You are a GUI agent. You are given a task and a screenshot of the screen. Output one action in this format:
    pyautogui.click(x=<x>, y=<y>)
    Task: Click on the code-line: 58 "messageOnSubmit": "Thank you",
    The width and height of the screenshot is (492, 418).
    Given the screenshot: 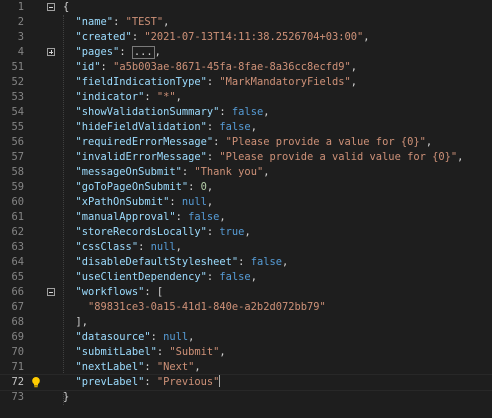 What is the action you would take?
    pyautogui.click(x=246, y=172)
    